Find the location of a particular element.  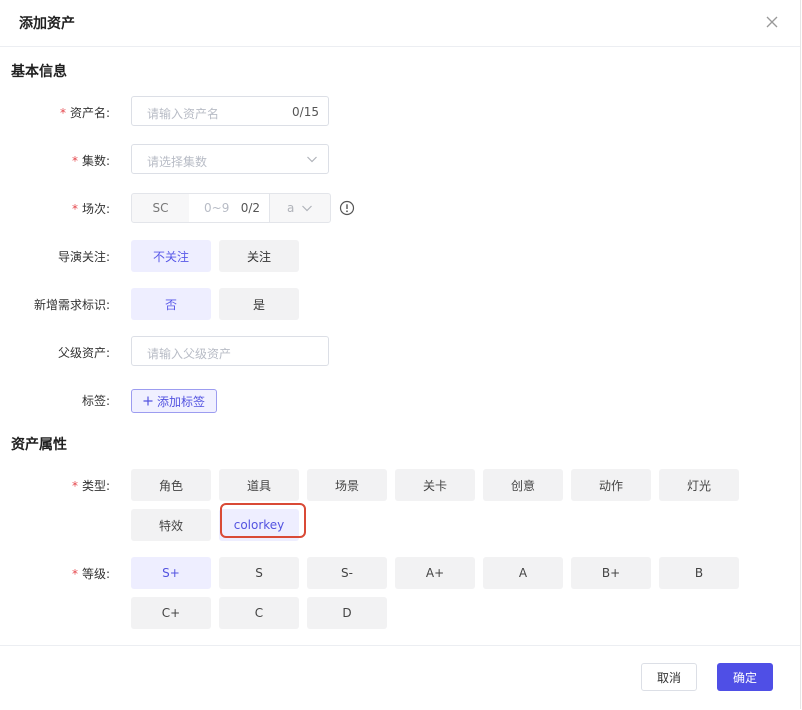

plus-icon is located at coordinates (148, 401).